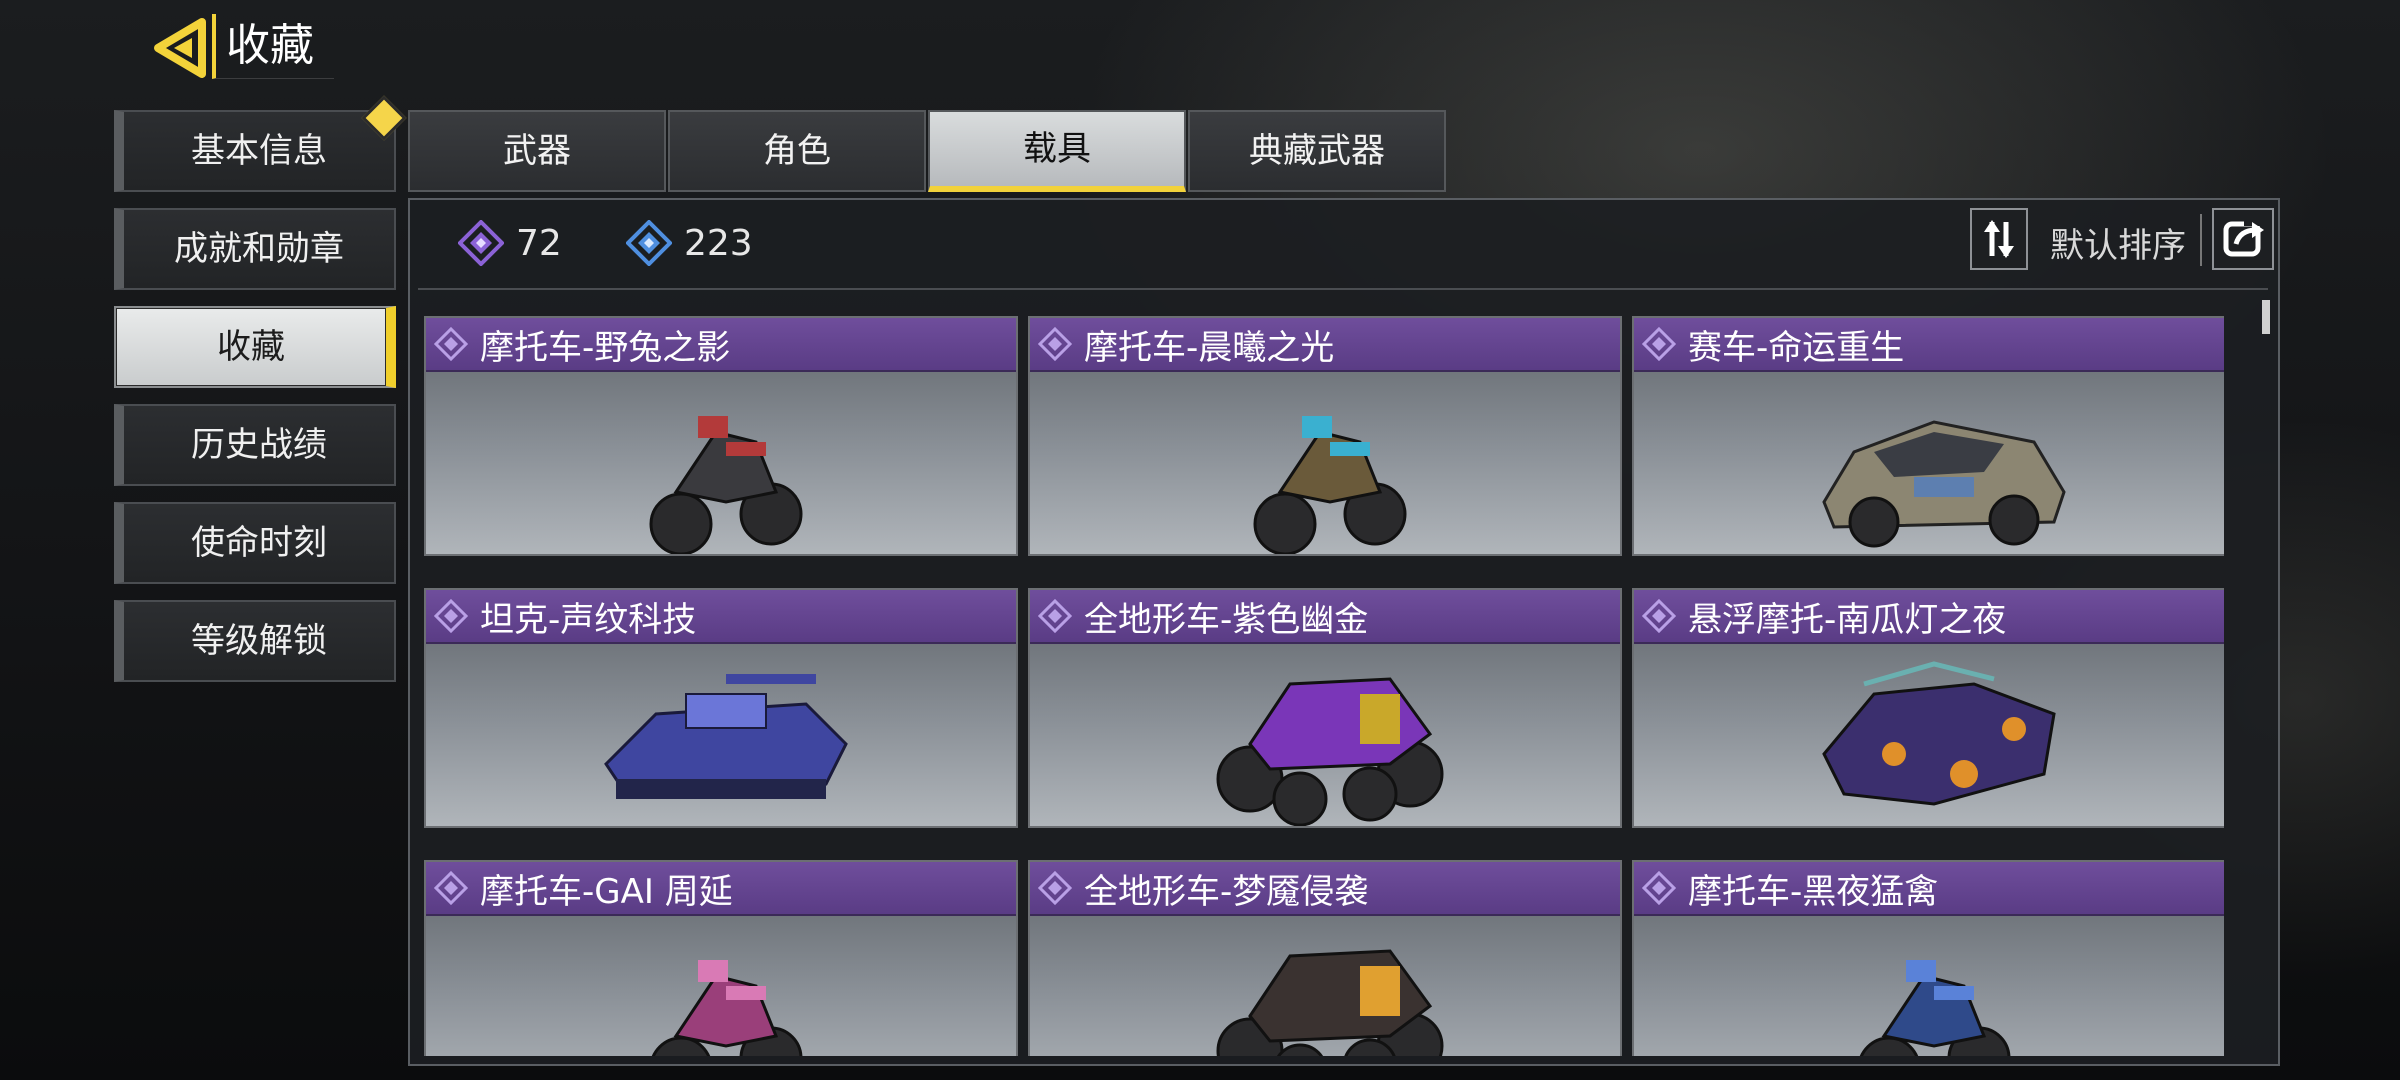 The image size is (2400, 1080). I want to click on tab-classic-weapons: 典藏武器, so click(1317, 151).